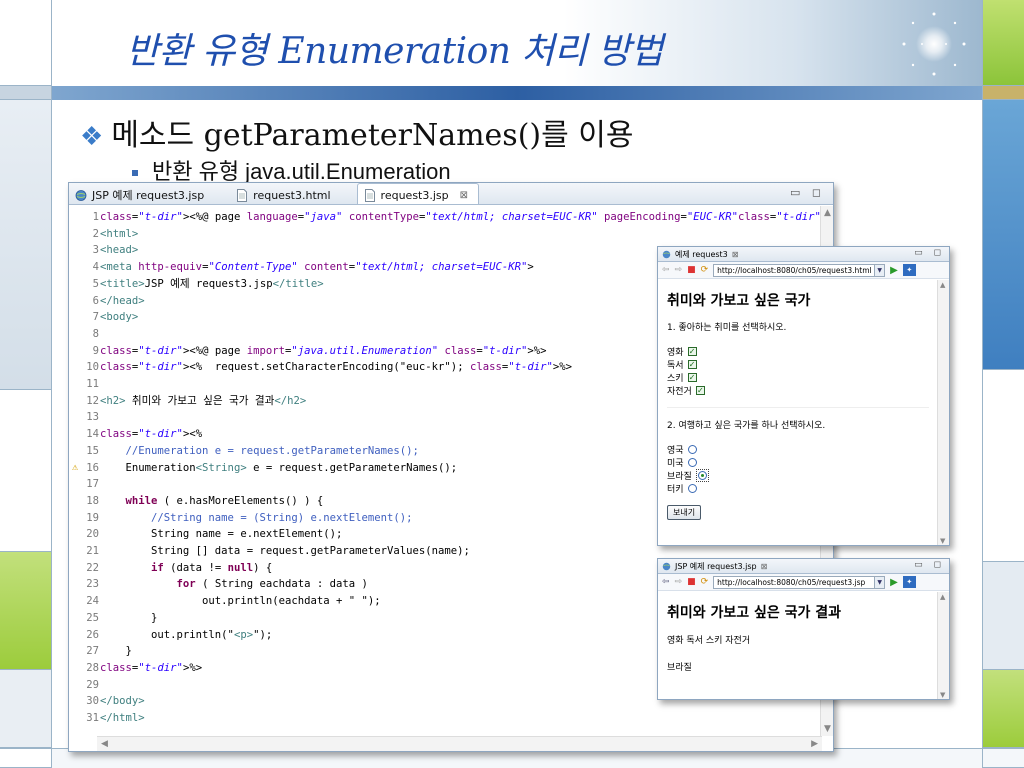 This screenshot has width=1024, height=768. What do you see at coordinates (684, 512) in the screenshot?
I see `submit-button: 보내기` at bounding box center [684, 512].